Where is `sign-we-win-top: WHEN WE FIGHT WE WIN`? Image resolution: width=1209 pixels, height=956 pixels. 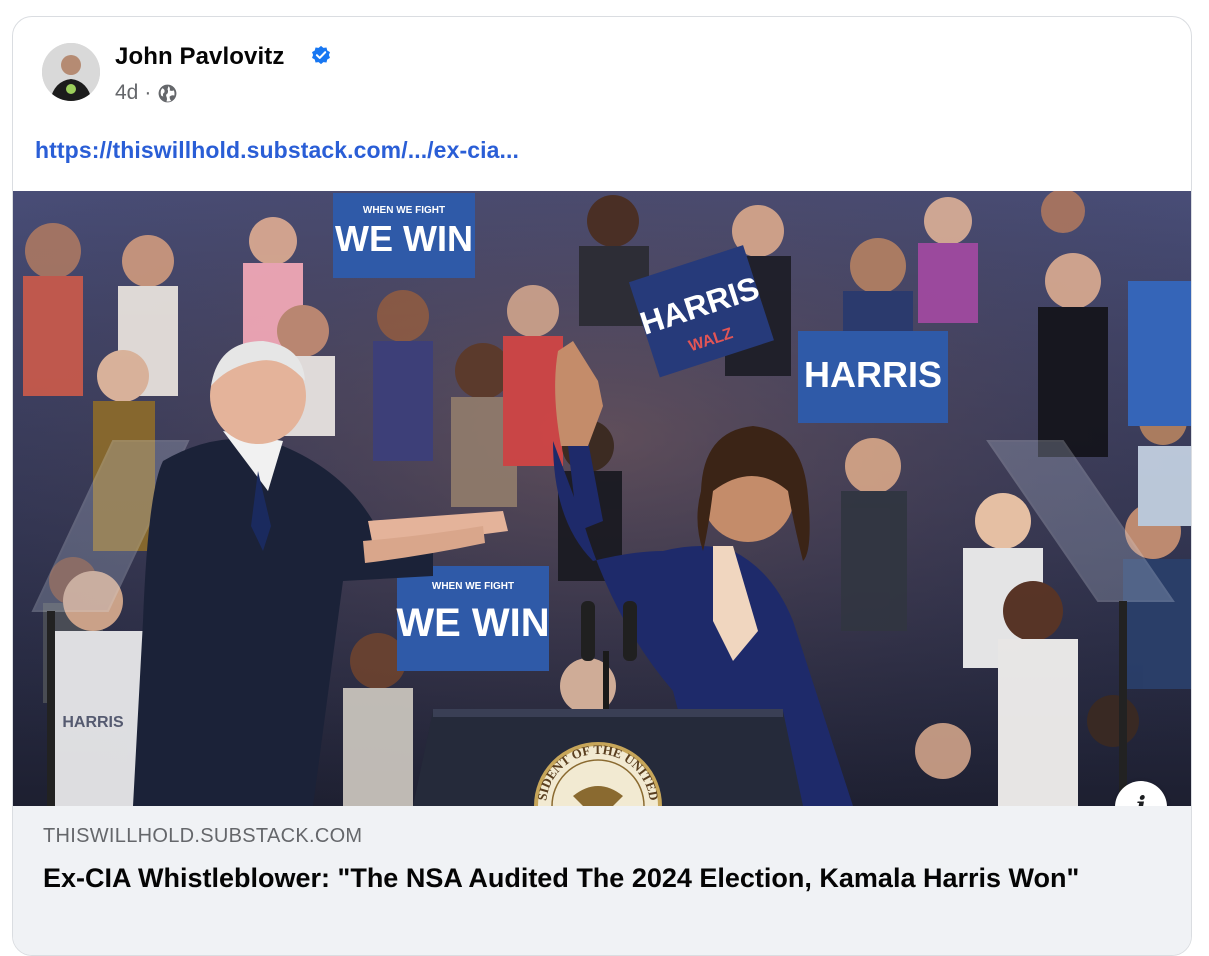 sign-we-win-top: WHEN WE FIGHT WE WIN is located at coordinates (404, 235).